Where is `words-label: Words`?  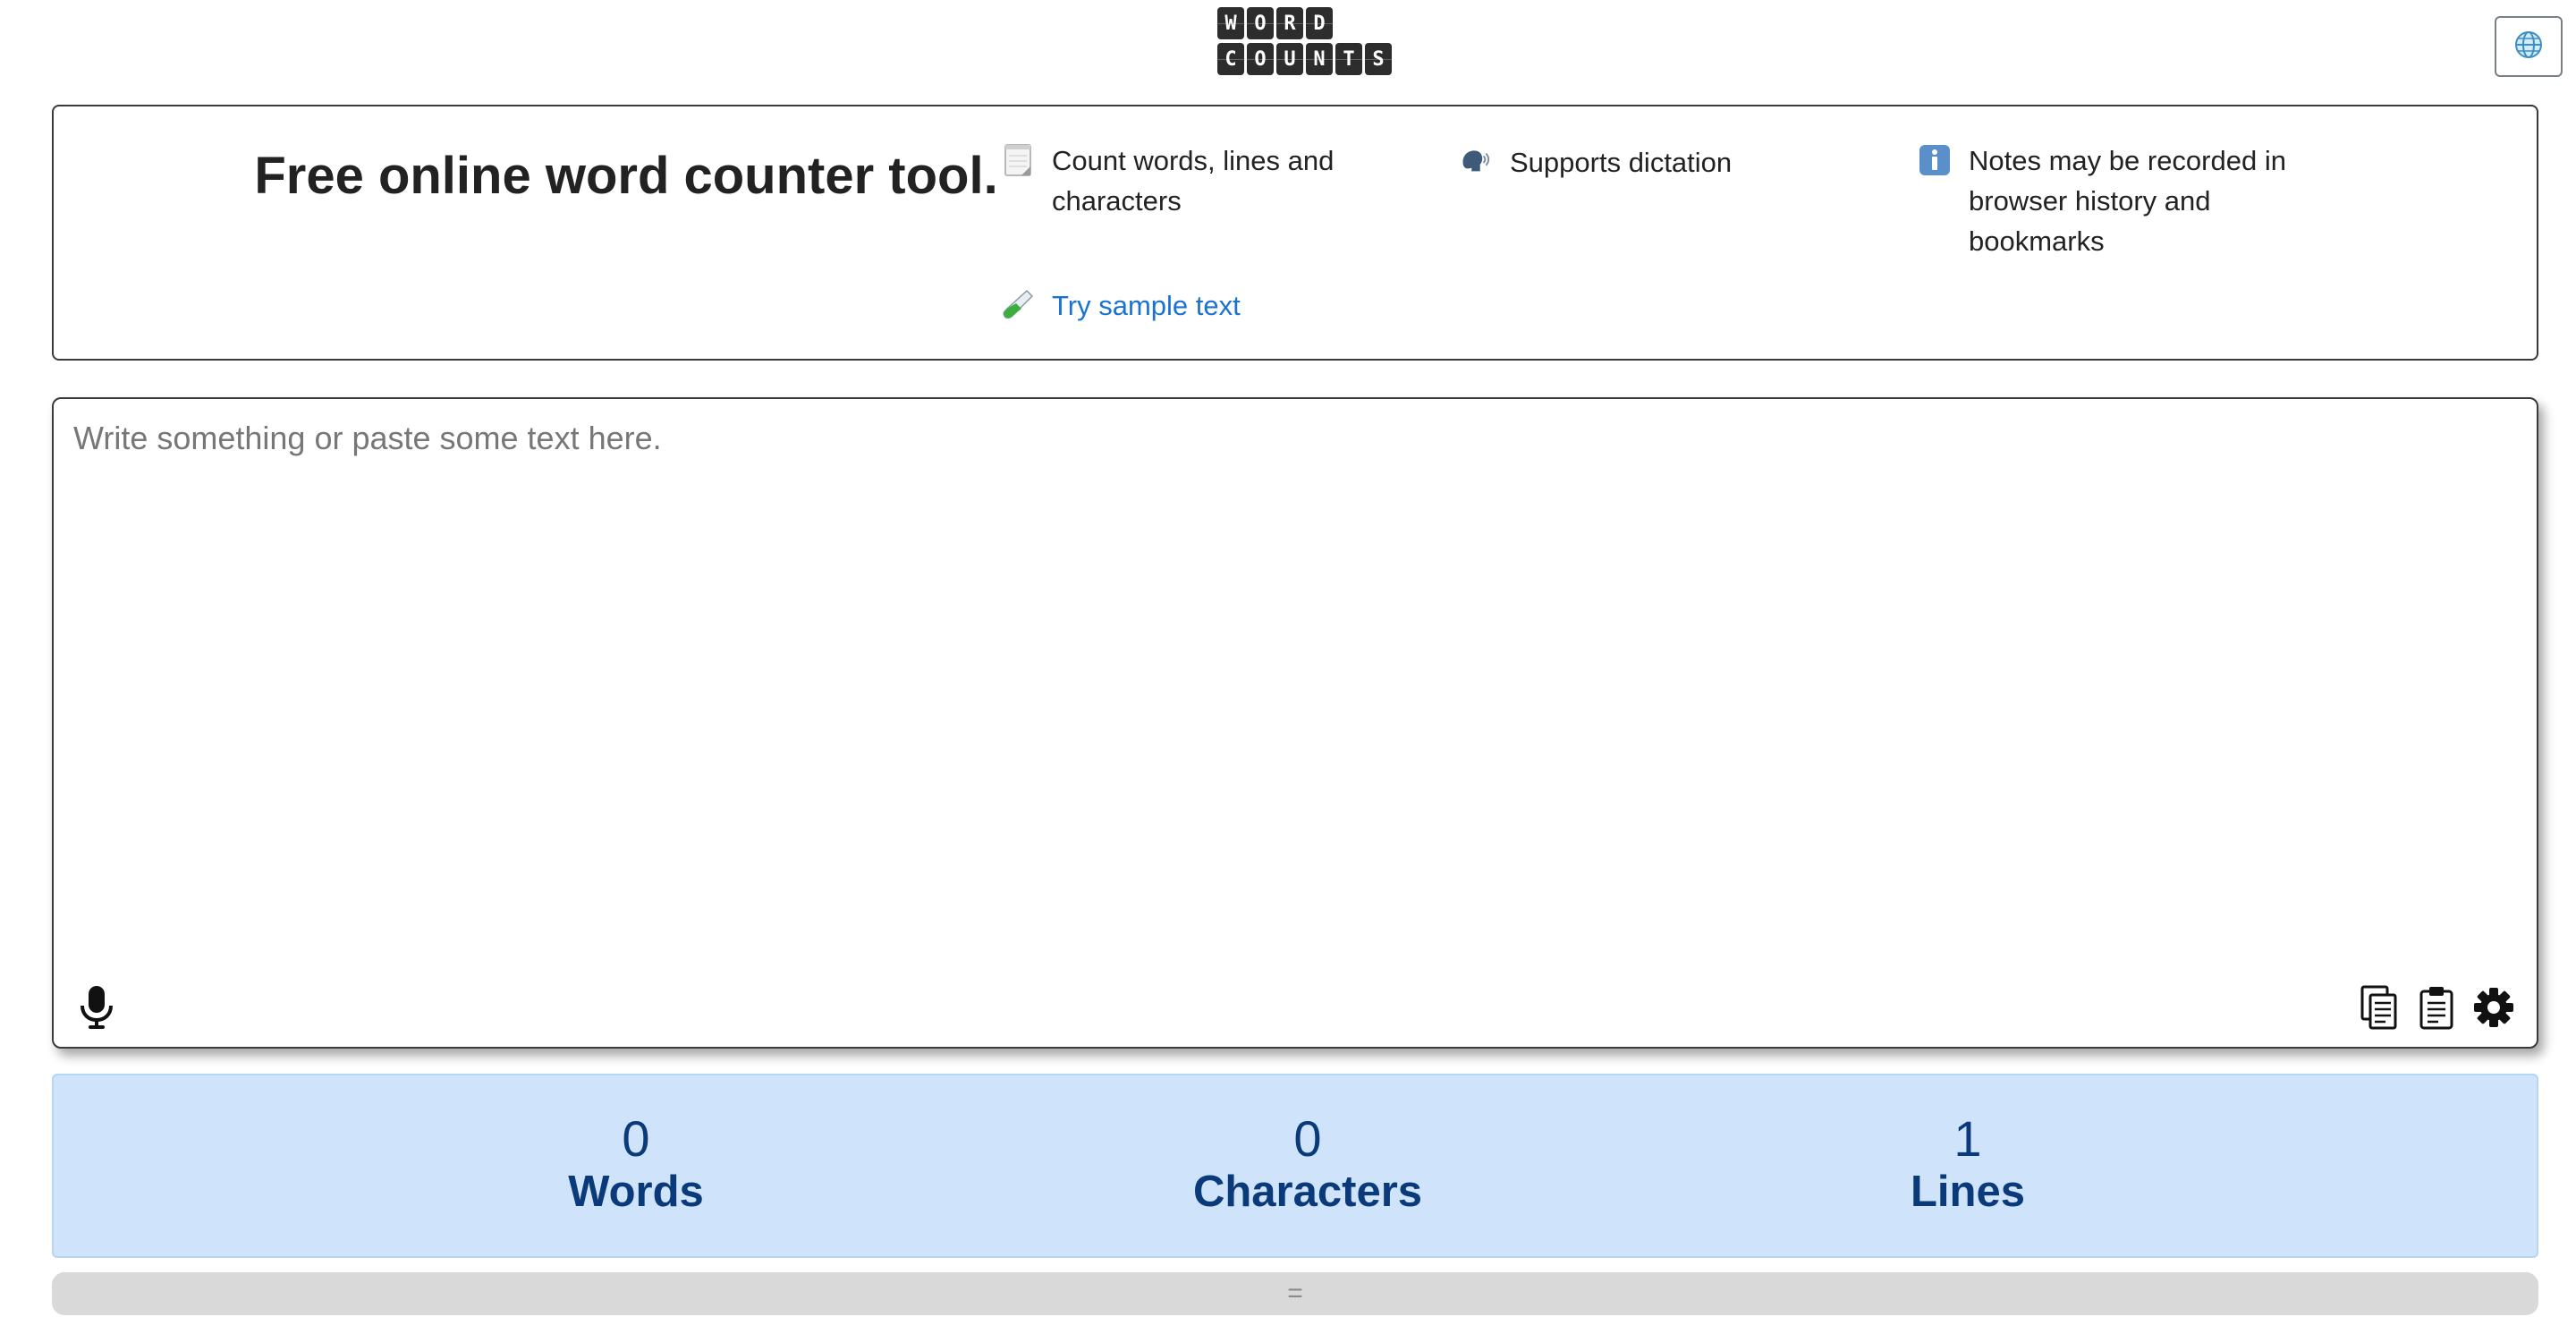
words-label: Words is located at coordinates (636, 1192).